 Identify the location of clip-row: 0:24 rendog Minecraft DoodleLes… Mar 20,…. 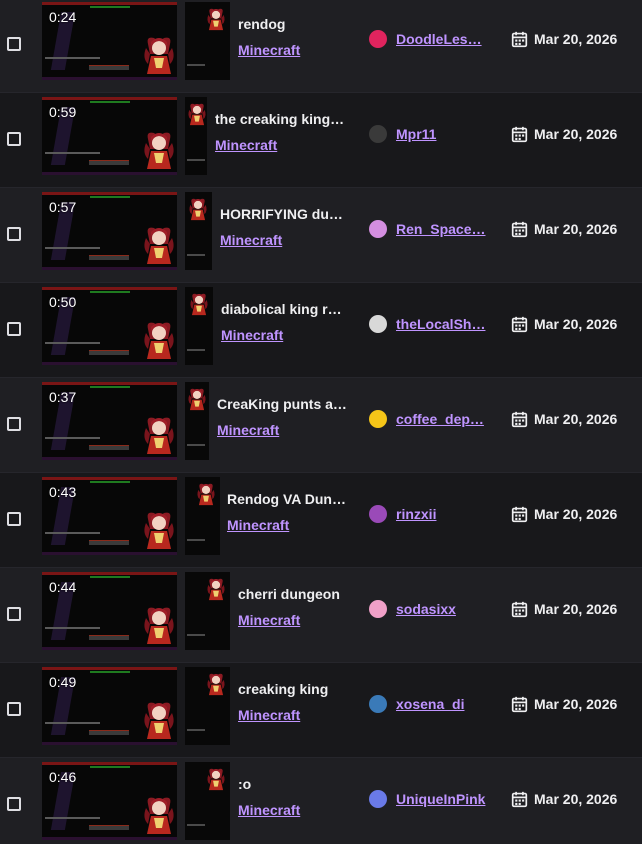
(321, 46).